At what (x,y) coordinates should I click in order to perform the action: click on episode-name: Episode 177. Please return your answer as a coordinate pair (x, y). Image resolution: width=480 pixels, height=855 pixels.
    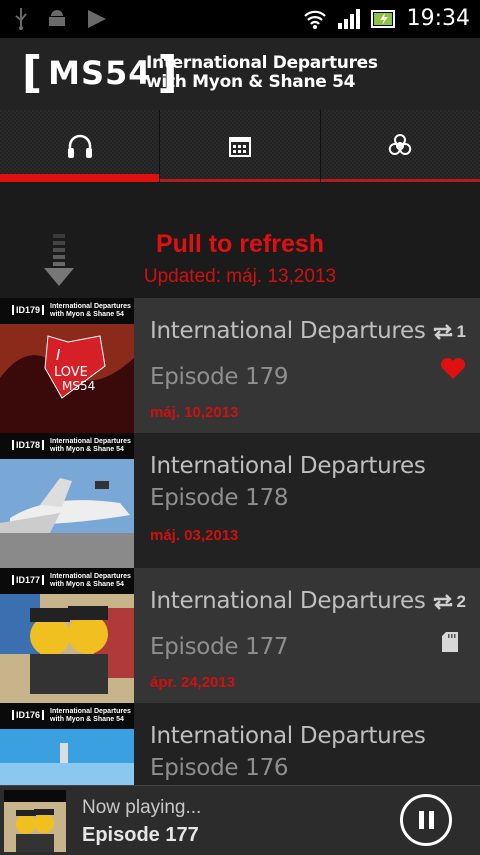
    Looking at the image, I should click on (219, 647).